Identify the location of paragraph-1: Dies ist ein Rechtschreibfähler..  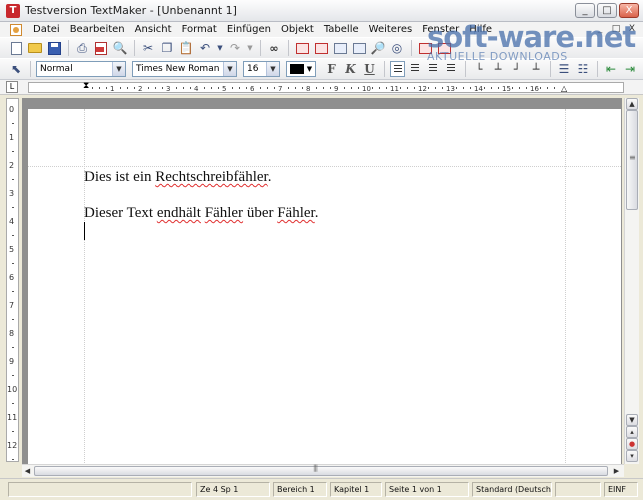
(177, 177).